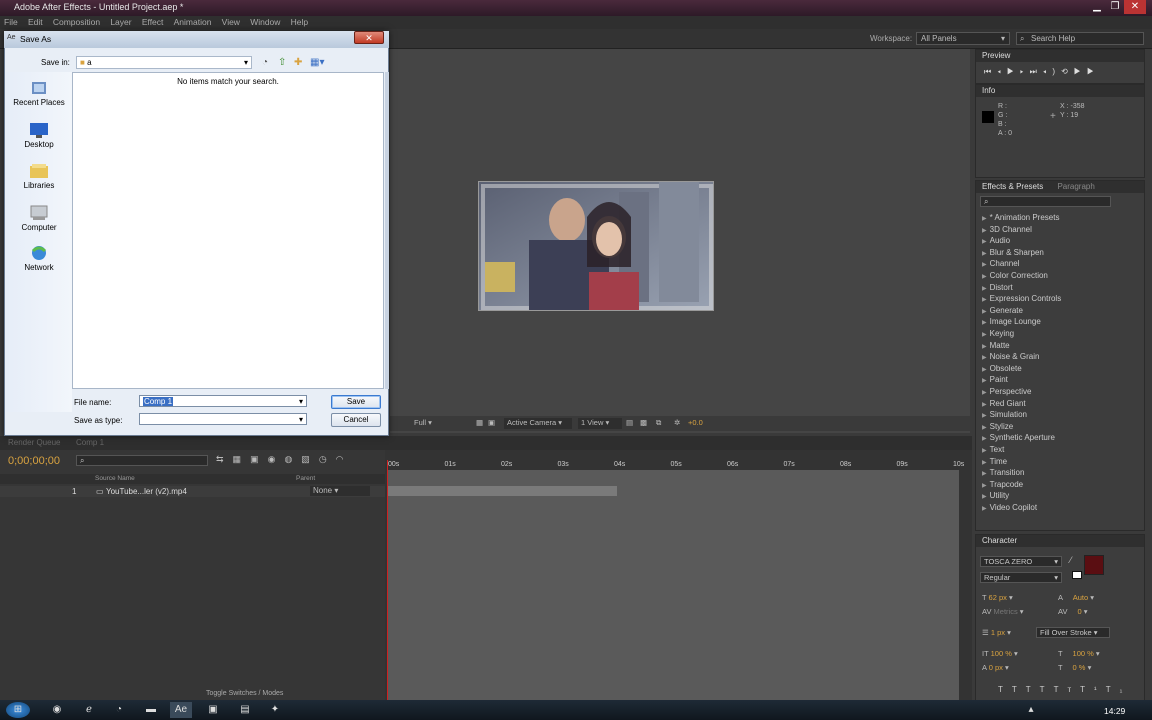 Image resolution: width=1152 pixels, height=720 pixels. Describe the element at coordinates (994, 461) in the screenshot. I see `effects-category: ▶ Time` at that location.